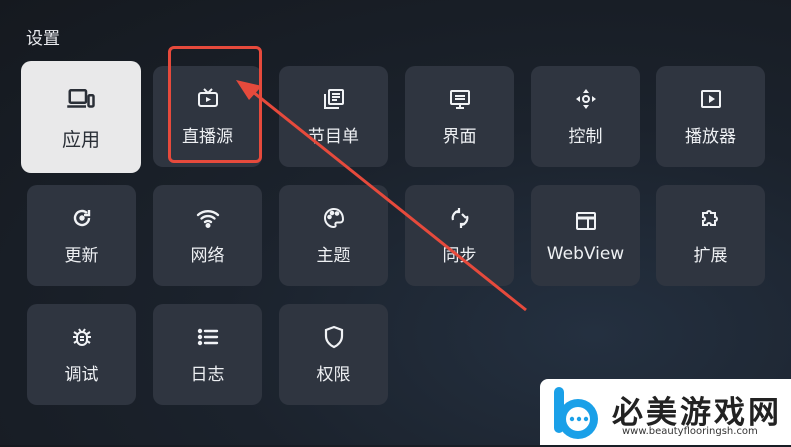  Describe the element at coordinates (665, 412) in the screenshot. I see `watermark: 必美游戏网 www.beautyflooringsh.com` at that location.